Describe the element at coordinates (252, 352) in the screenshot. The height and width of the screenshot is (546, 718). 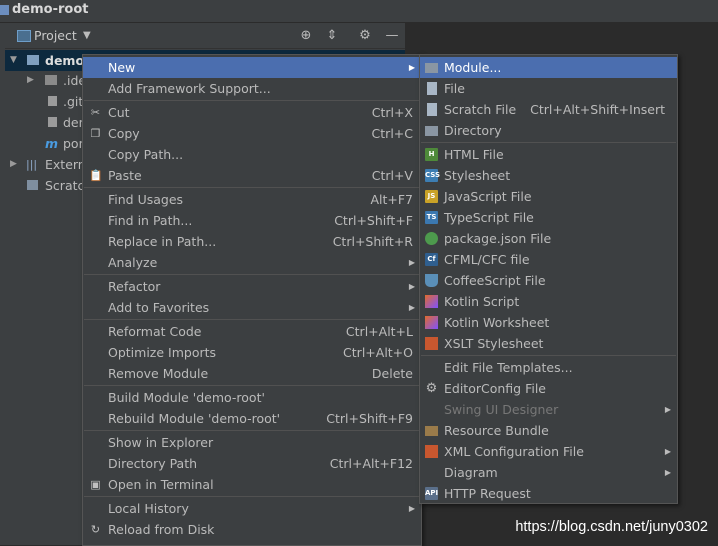
I see `context-menu-item-optimize-imports: Optimize Imports Ctrl+Alt+O` at that location.